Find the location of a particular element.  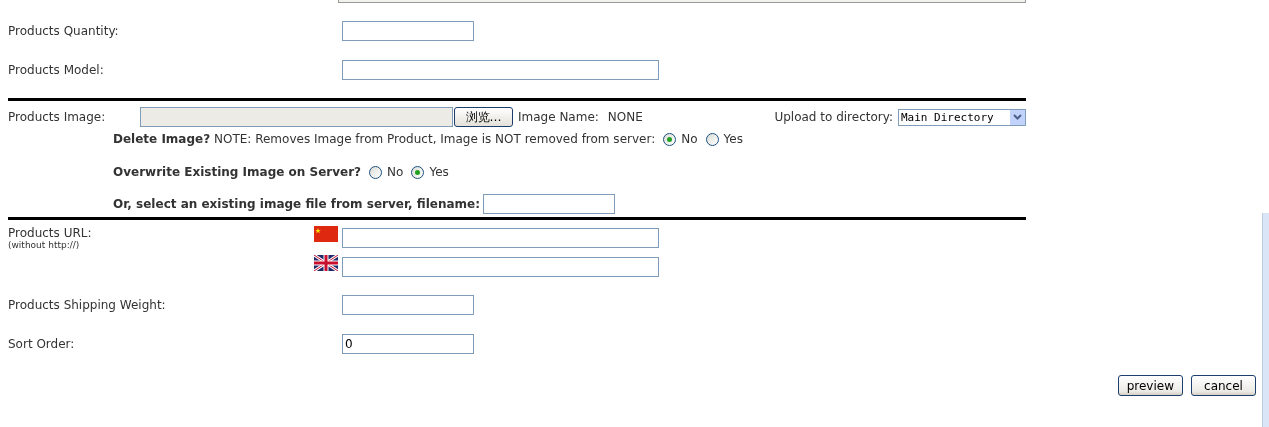

option-label: Delete Image? NOTE: Removes Image from Product, Image is NOT removed from server: is located at coordinates (384, 139).